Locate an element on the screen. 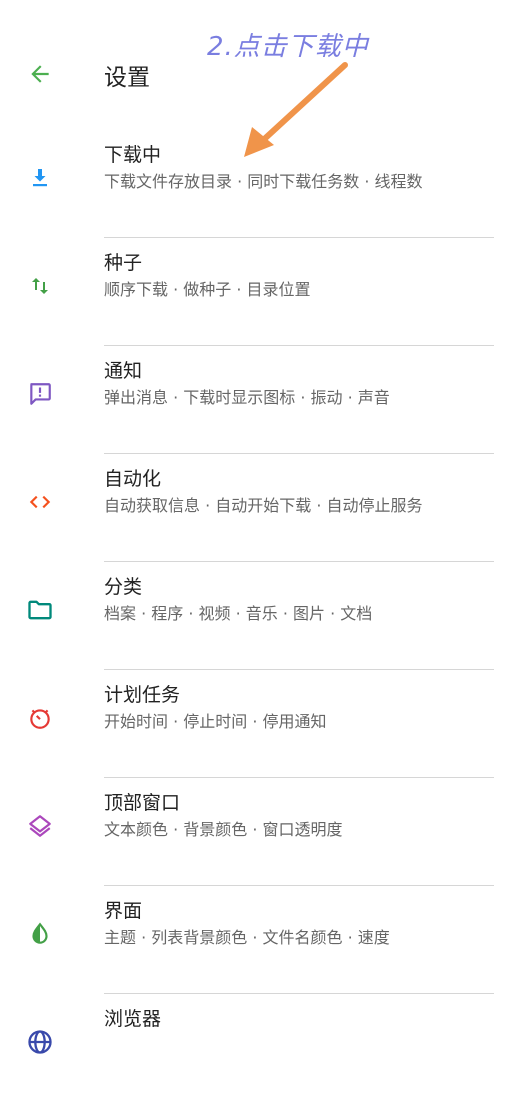 The image size is (517, 1102). item-summary: 弹出消息 · 下载时显示图标 · 振动 · 声音 is located at coordinates (247, 397).